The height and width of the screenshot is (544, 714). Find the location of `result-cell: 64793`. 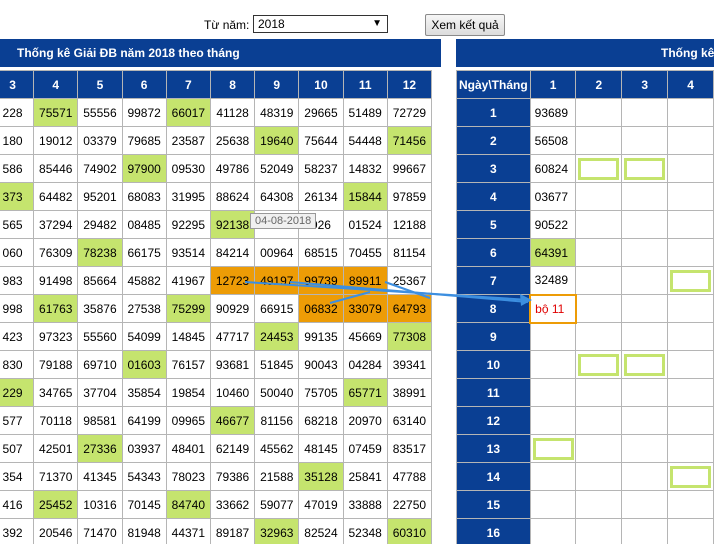

result-cell: 64793 is located at coordinates (409, 308).